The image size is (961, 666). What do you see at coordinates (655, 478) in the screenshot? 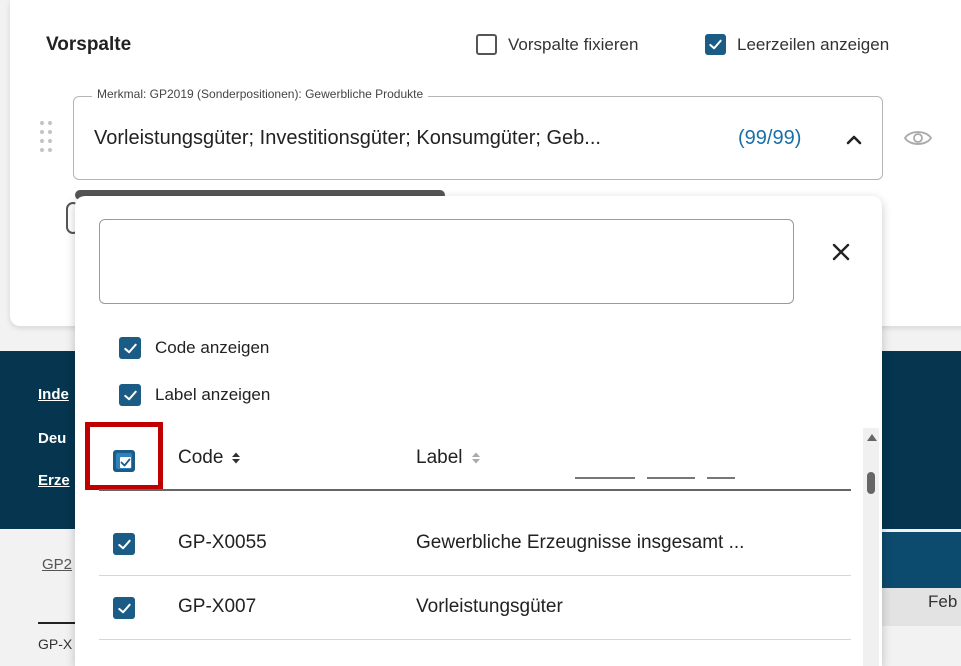
I see `scrolled-row-remnant` at bounding box center [655, 478].